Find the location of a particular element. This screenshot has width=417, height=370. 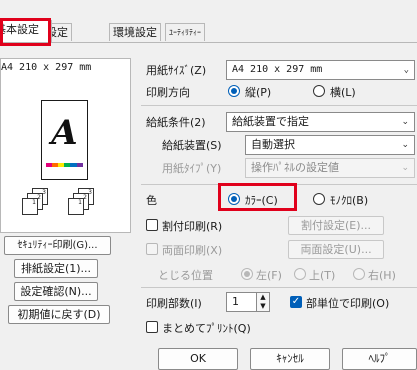

feed-device-label: 給紙装置(S) is located at coordinates (192, 145).